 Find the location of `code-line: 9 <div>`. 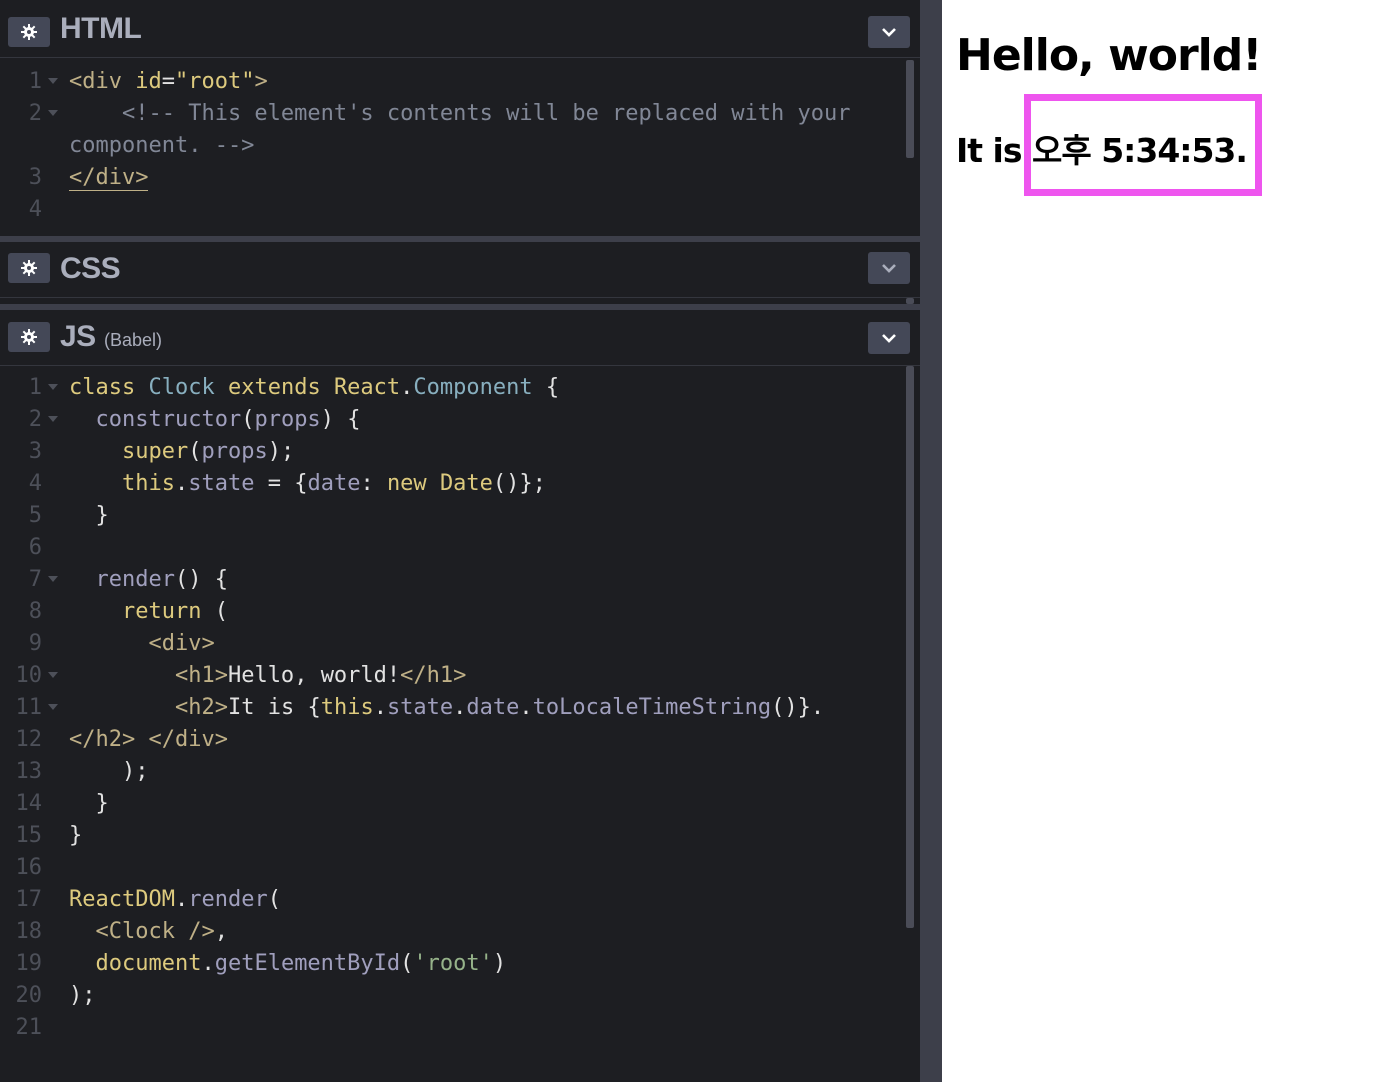

code-line: 9 <div> is located at coordinates (452, 644).